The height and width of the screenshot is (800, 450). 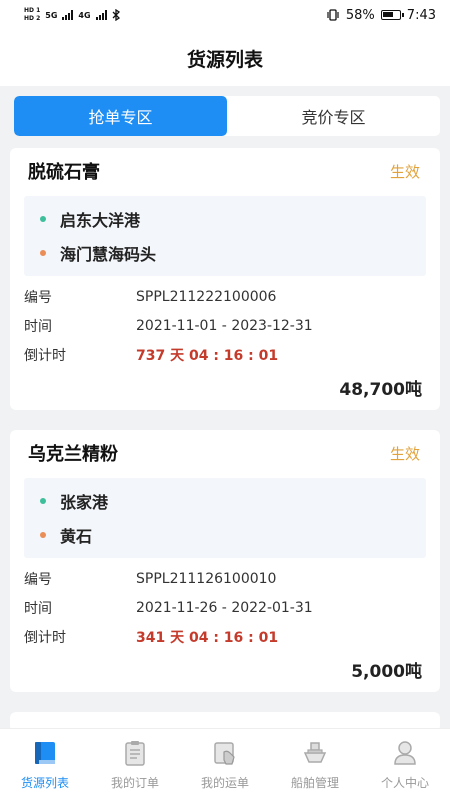 I want to click on nav-my-waybills: 我的运单, so click(x=225, y=764).